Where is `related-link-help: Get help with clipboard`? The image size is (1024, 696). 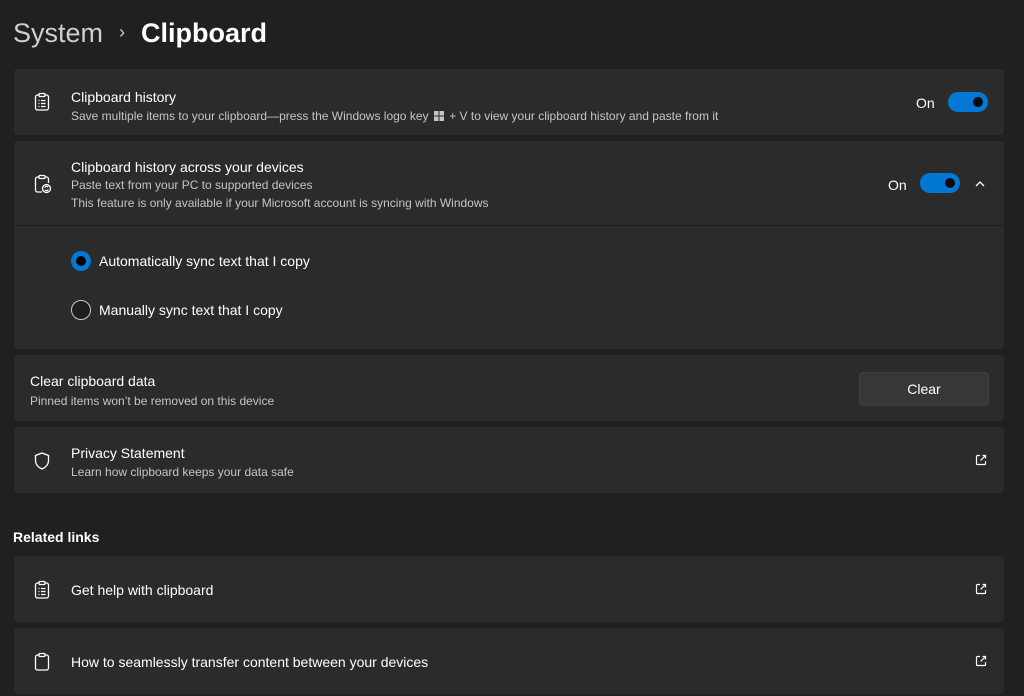
related-link-help: Get help with clipboard is located at coordinates (509, 589).